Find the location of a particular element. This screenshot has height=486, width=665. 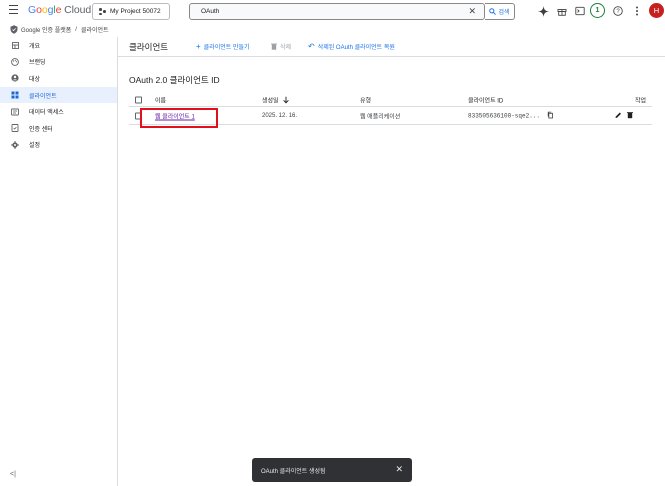

main-menu-icon is located at coordinates (13, 9).